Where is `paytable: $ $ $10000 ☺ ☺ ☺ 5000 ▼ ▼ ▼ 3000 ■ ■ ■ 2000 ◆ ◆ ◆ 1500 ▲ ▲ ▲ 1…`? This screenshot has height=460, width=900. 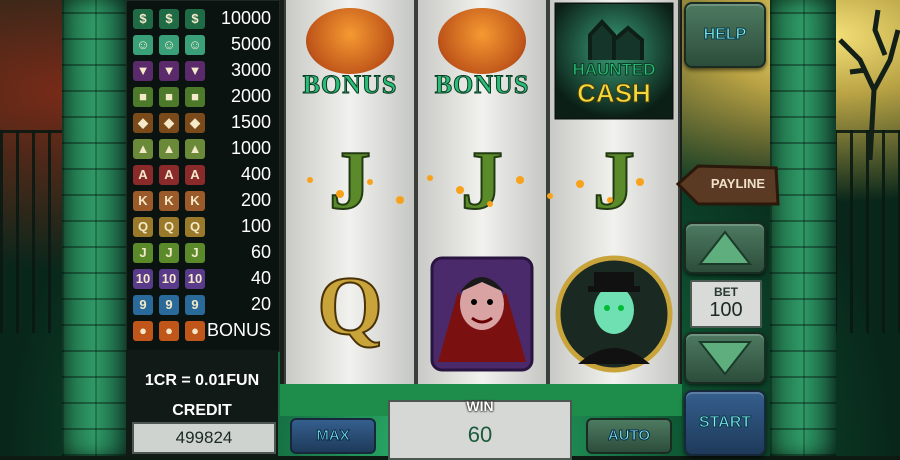 paytable: $ $ $10000 ☺ ☺ ☺ 5000 ▼ ▼ ▼ 3000 ■ ■ ■ 2000 ◆ ◆ ◆ 1500 ▲ ▲ ▲ 1… is located at coordinates (203, 176).